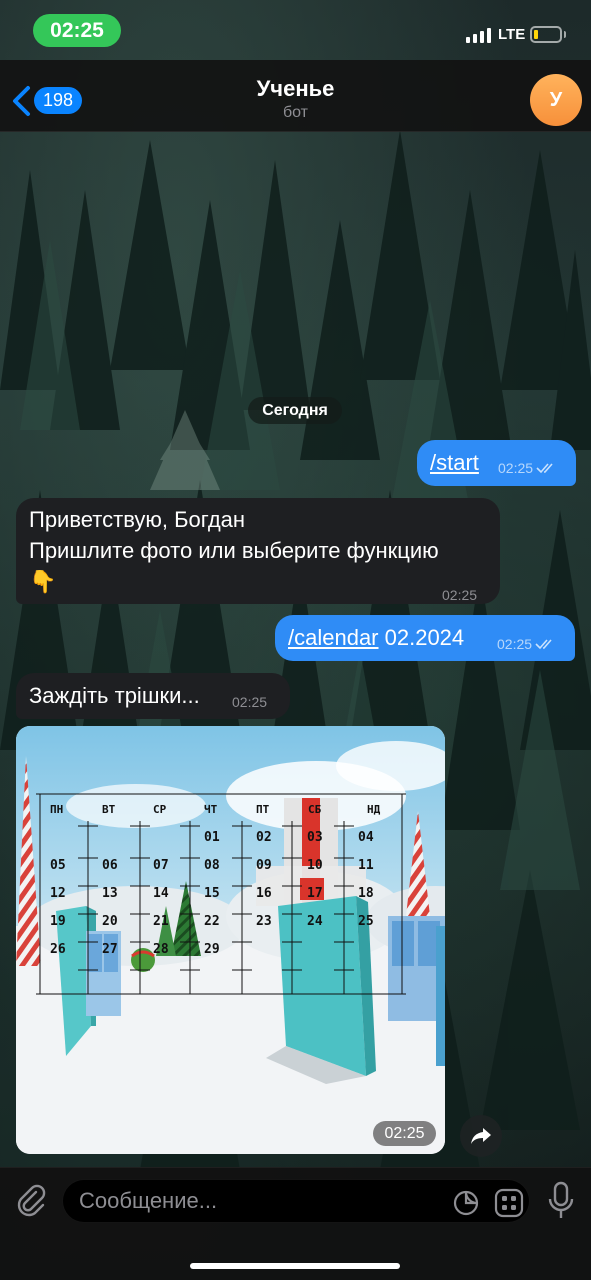 The width and height of the screenshot is (591, 1280). I want to click on outgoing-message: /start 02:25, so click(496, 463).